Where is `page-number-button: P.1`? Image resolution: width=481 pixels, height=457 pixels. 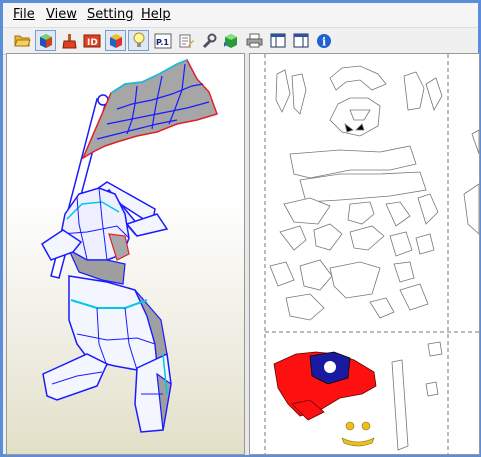 page-number-button: P.1 is located at coordinates (162, 40).